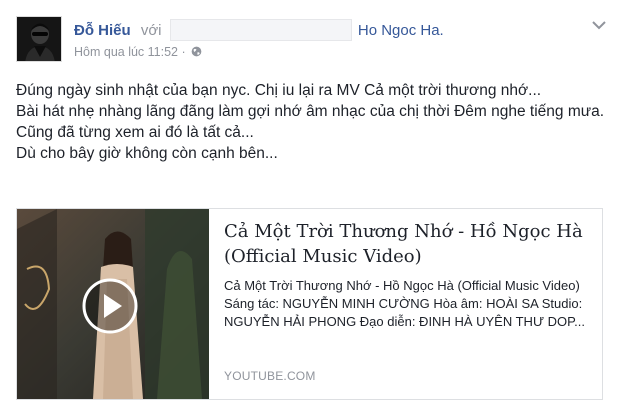 The height and width of the screenshot is (412, 620). I want to click on post-header: Đỗ Hiếu với Ho Ngoc Ha., so click(334, 30).